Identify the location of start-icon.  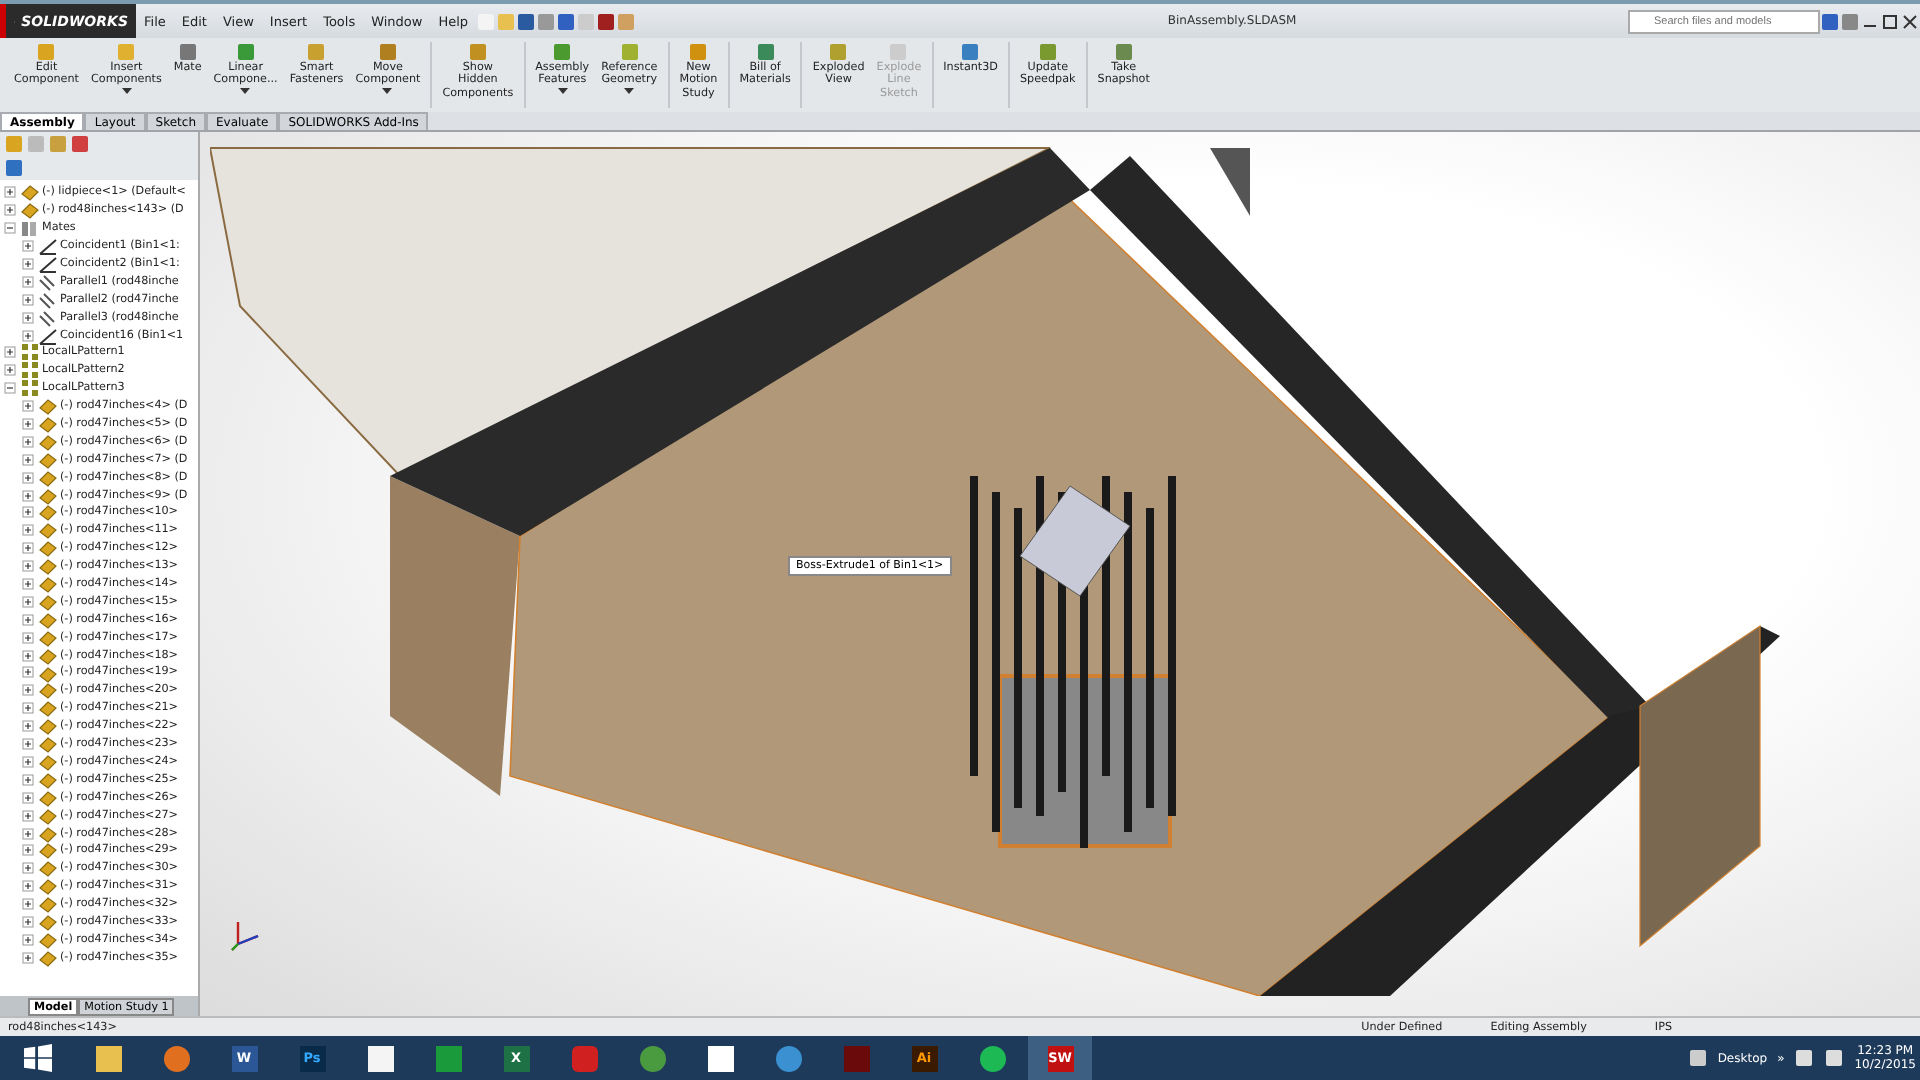
(38, 1058).